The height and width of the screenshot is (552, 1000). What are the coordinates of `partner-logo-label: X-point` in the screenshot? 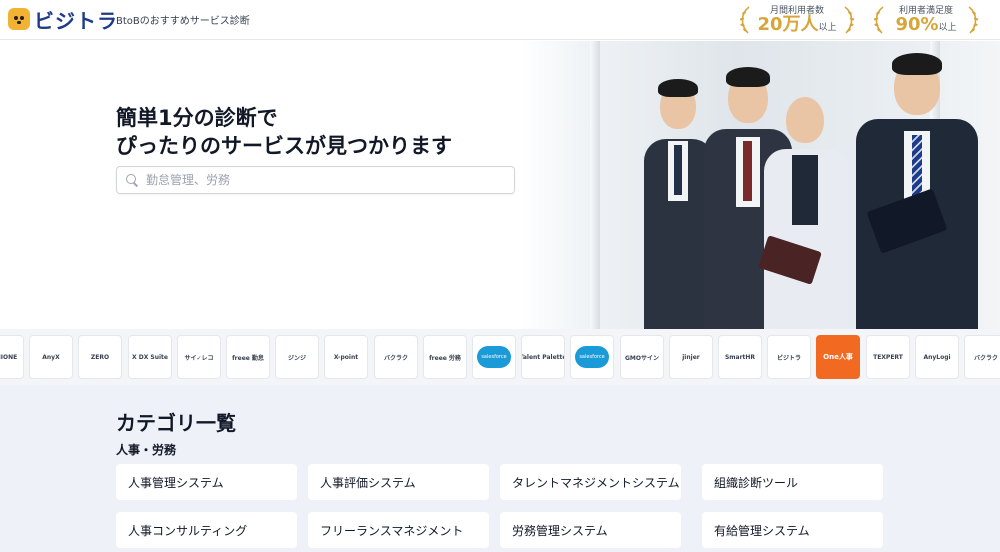 It's located at (346, 357).